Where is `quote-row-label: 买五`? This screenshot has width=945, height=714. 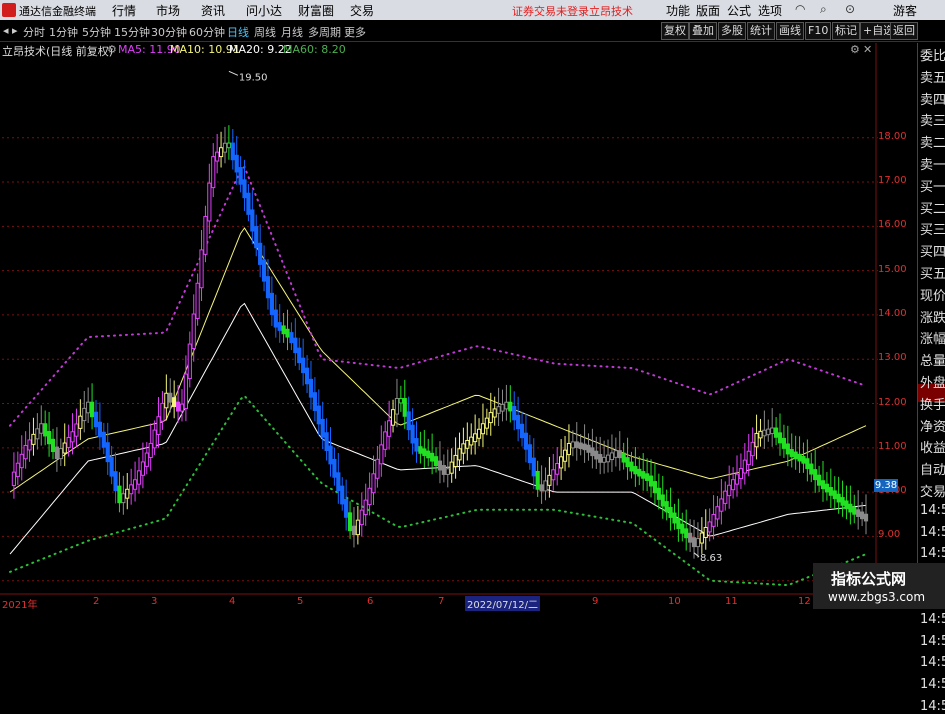
quote-row-label: 买五 is located at coordinates (932, 274).